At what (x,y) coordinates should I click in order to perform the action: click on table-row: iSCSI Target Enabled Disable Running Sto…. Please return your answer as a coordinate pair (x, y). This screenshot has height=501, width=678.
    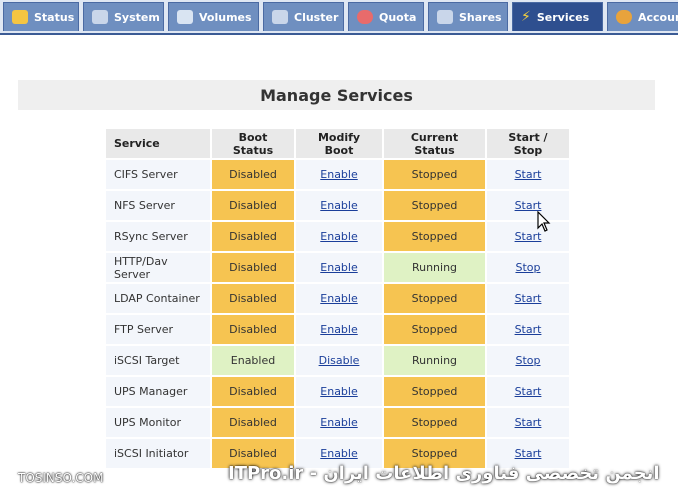
    Looking at the image, I should click on (337, 360).